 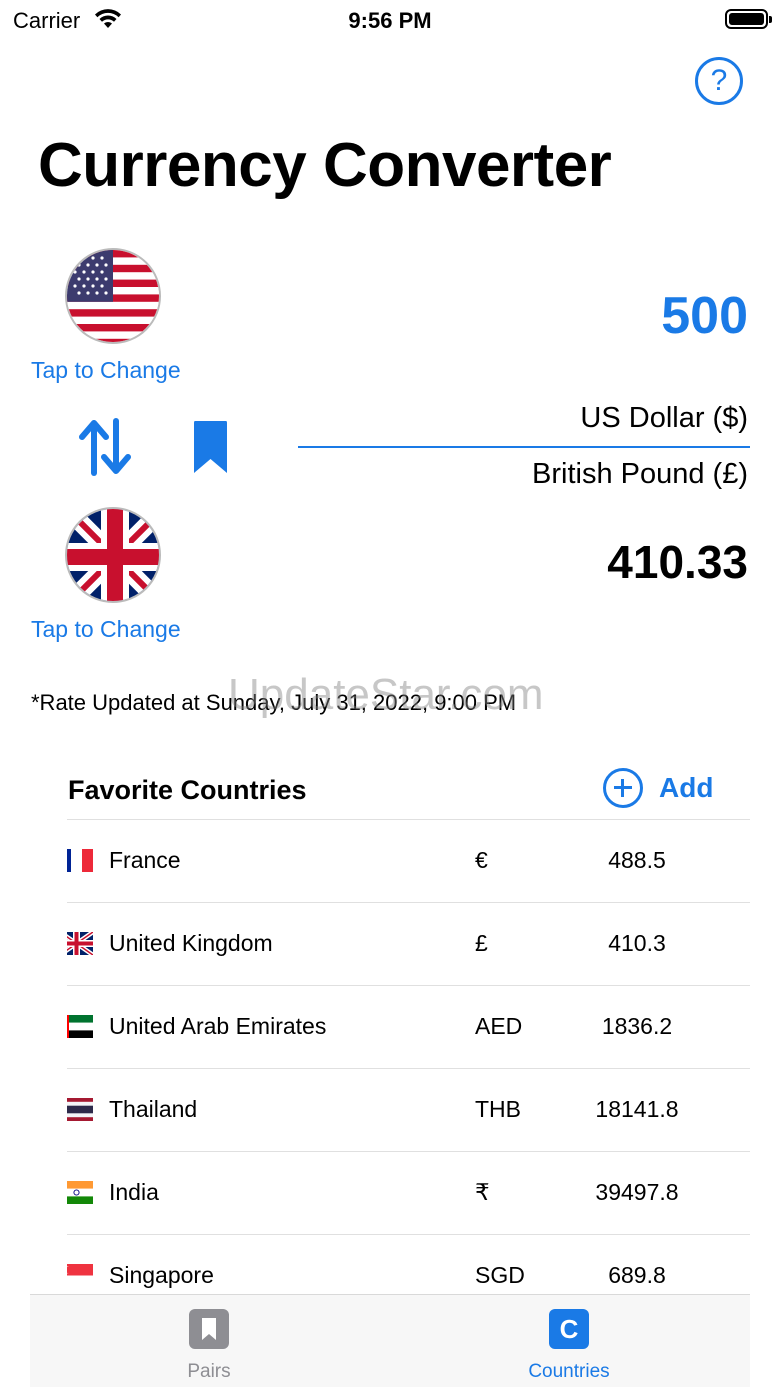 I want to click on list-item: India ₹ 39497.8, so click(x=408, y=1193).